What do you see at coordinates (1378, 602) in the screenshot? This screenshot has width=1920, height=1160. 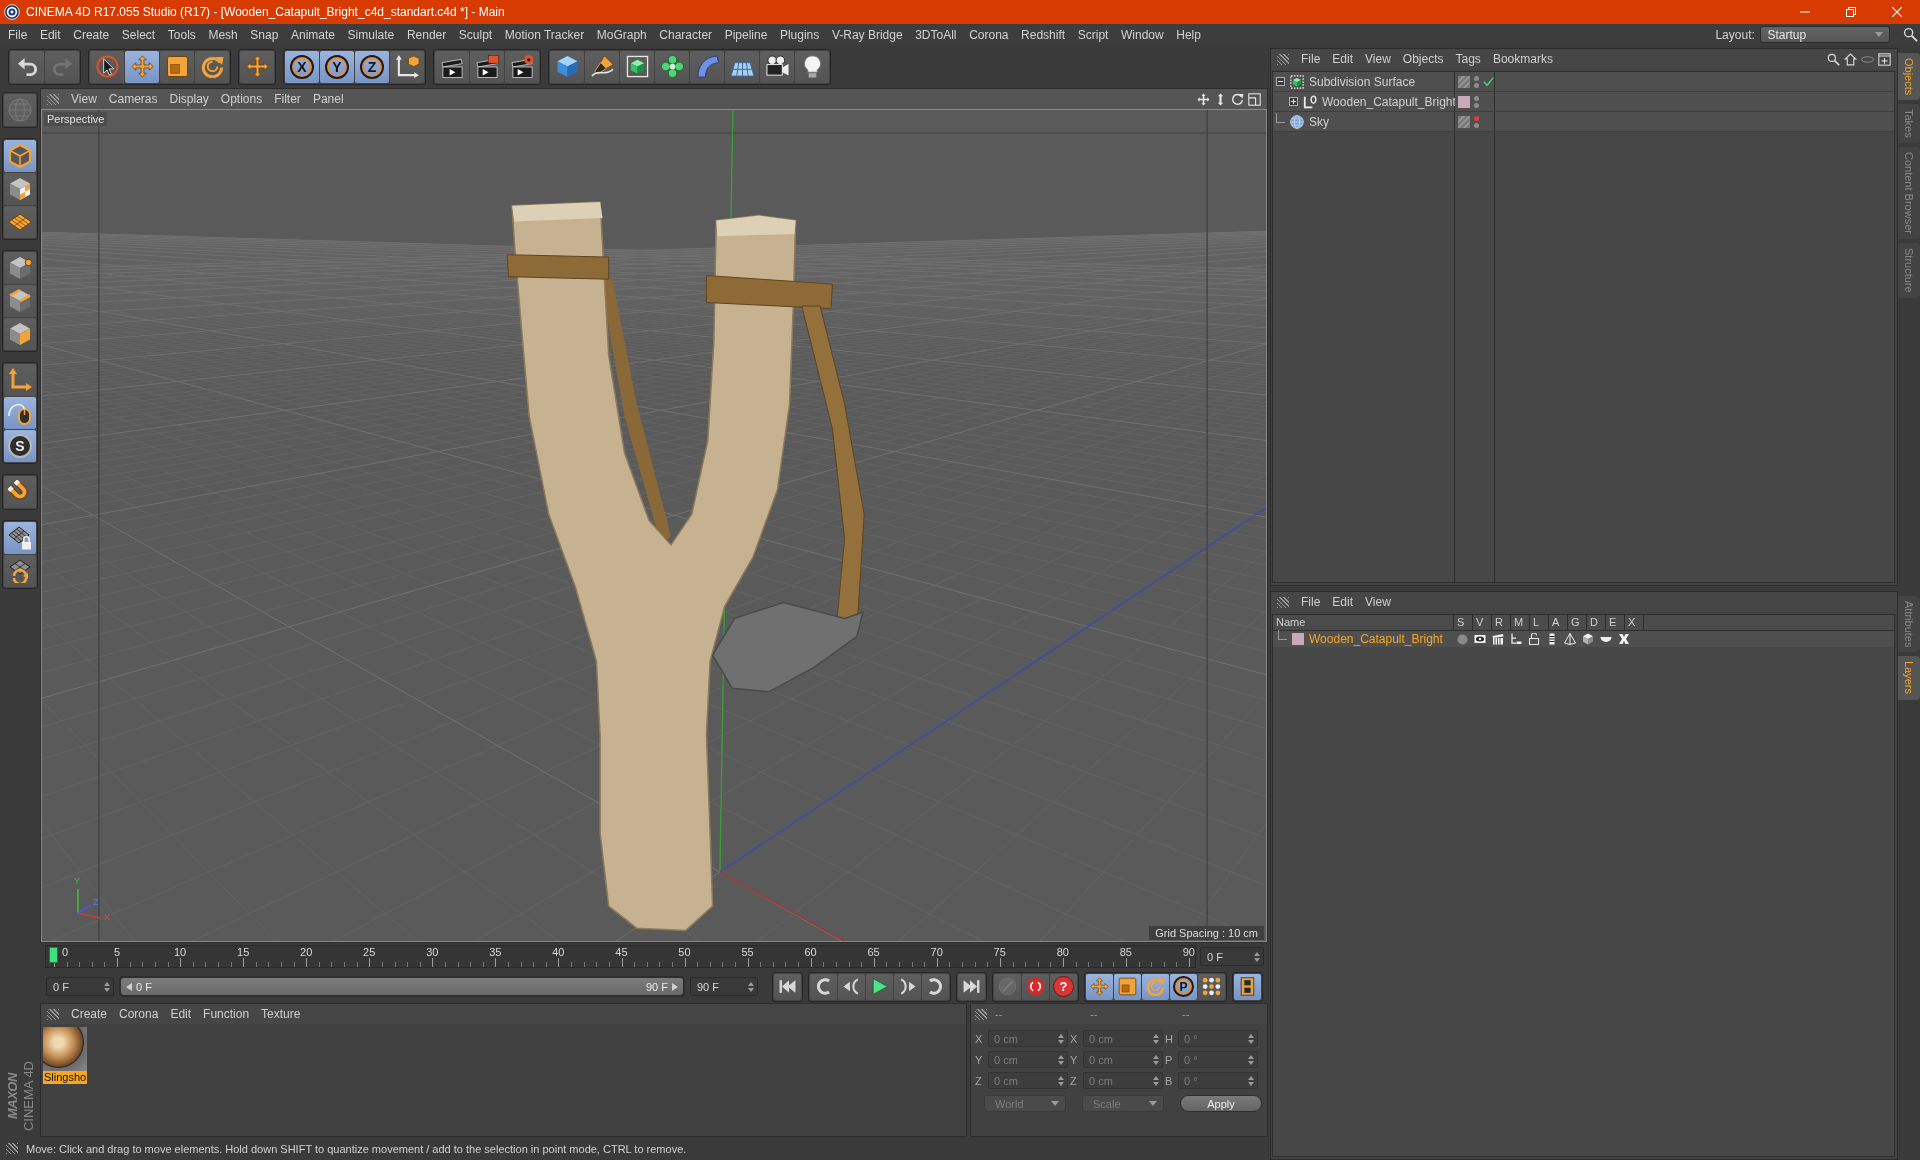 I see `layer-menu-item: View` at bounding box center [1378, 602].